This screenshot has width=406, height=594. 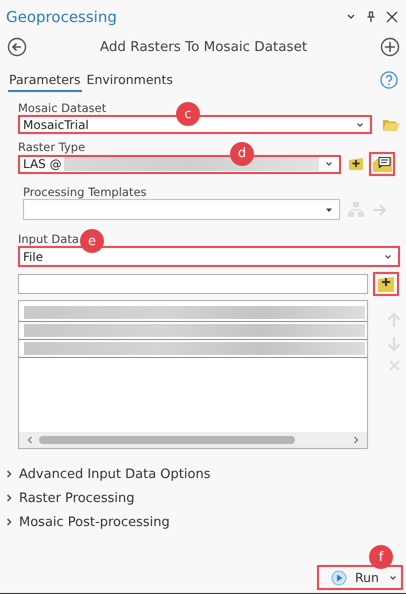 I want to click on field-label: Input Data, so click(x=48, y=239).